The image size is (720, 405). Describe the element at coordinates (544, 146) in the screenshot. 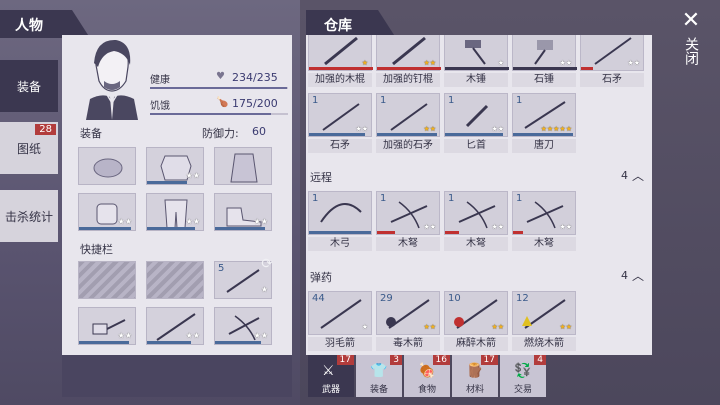

I see `item-label: 唐刀` at that location.